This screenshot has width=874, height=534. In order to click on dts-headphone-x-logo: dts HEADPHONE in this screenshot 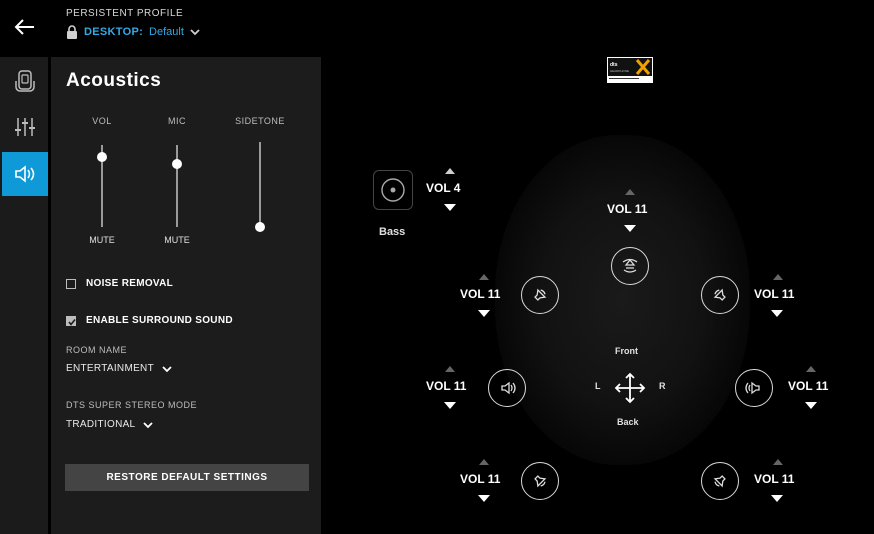, I will do `click(630, 70)`.